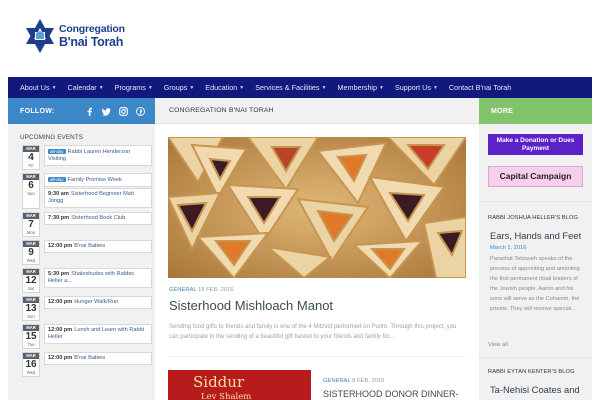 The height and width of the screenshot is (400, 600). I want to click on cal-weekday: Sat, so click(31, 288).